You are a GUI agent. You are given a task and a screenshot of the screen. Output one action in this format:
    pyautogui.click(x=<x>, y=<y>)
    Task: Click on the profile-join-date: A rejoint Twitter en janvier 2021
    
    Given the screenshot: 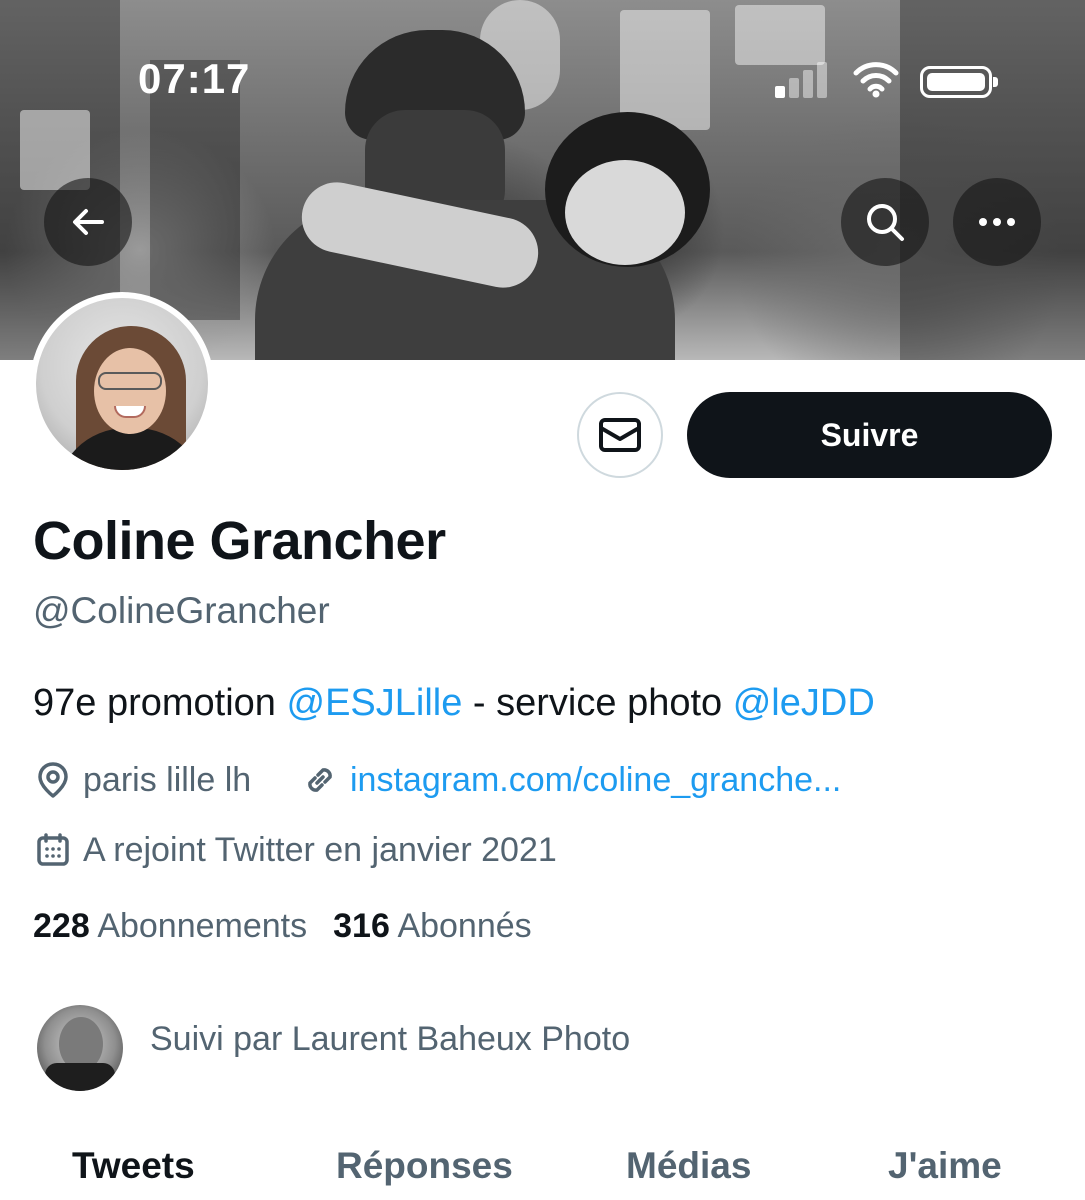 What is the action you would take?
    pyautogui.click(x=295, y=850)
    